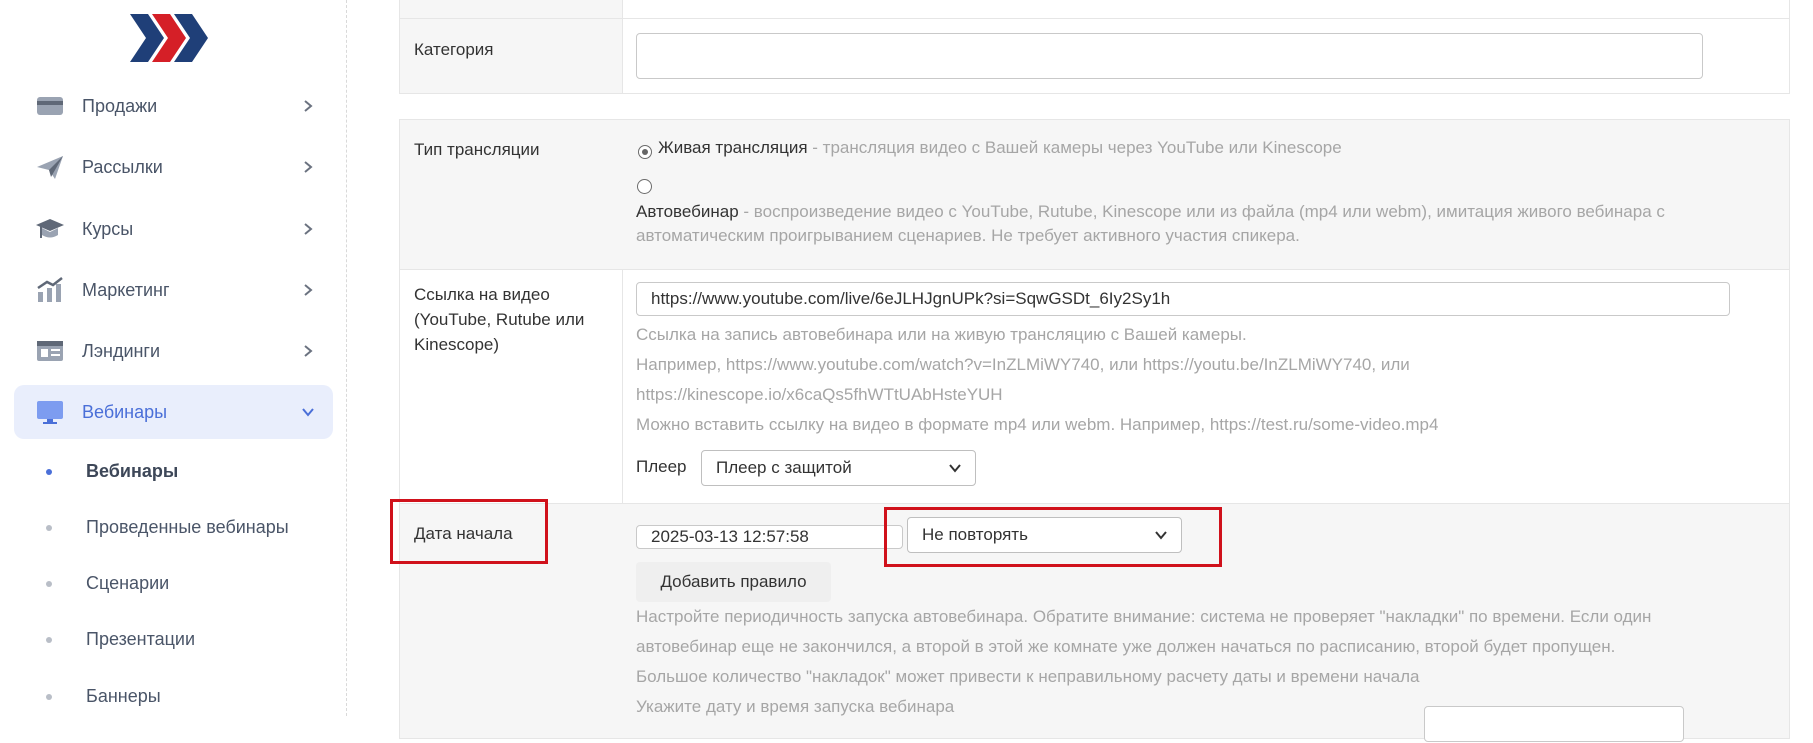 The height and width of the screenshot is (743, 1813). What do you see at coordinates (469, 531) in the screenshot?
I see `highlight-box-start-date-label` at bounding box center [469, 531].